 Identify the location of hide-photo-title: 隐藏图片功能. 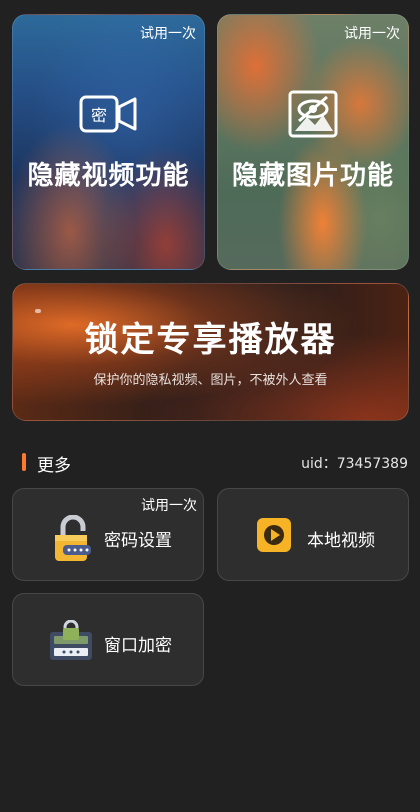
(312, 176).